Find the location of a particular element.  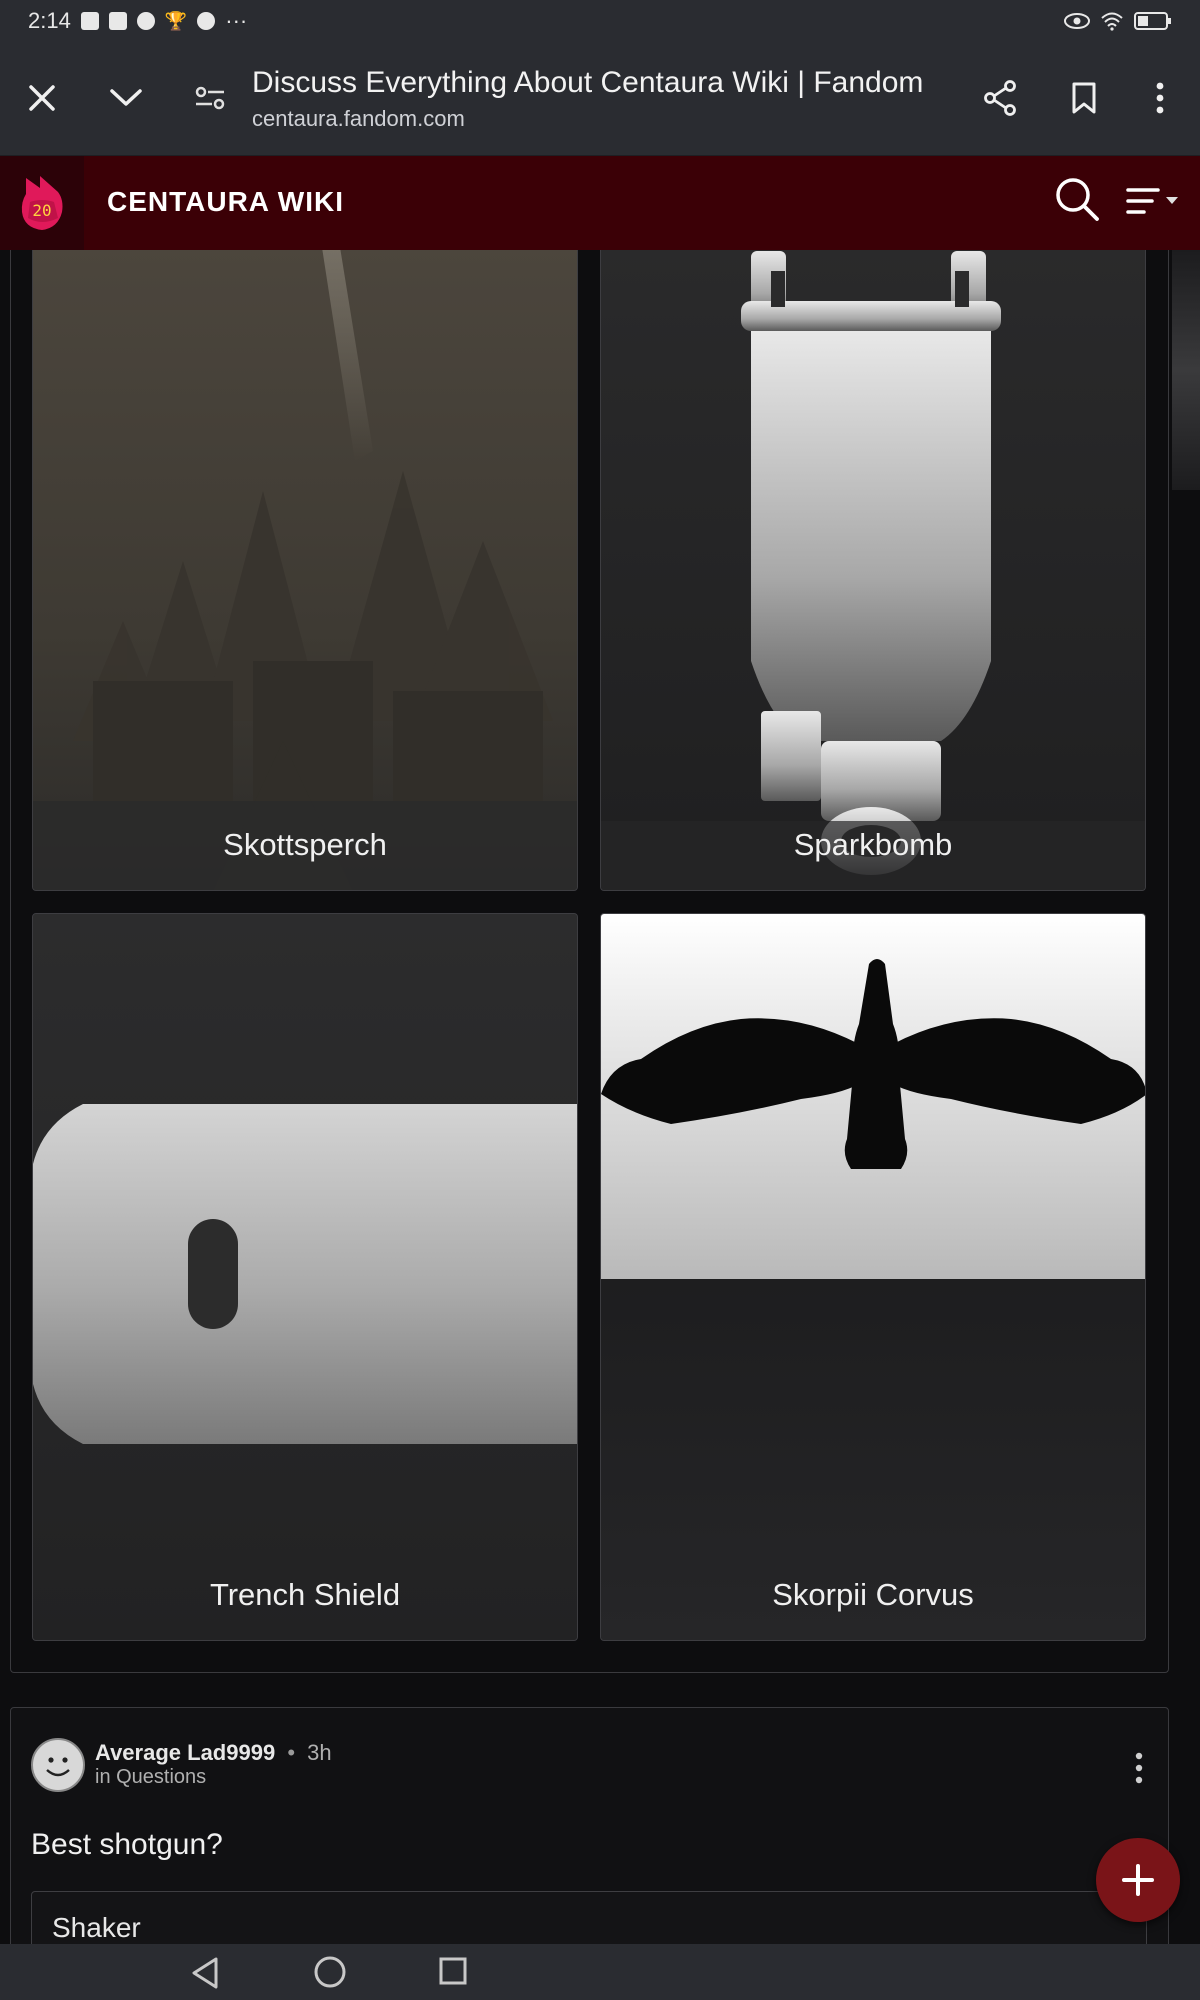

recents-square-icon is located at coordinates (453, 1971).